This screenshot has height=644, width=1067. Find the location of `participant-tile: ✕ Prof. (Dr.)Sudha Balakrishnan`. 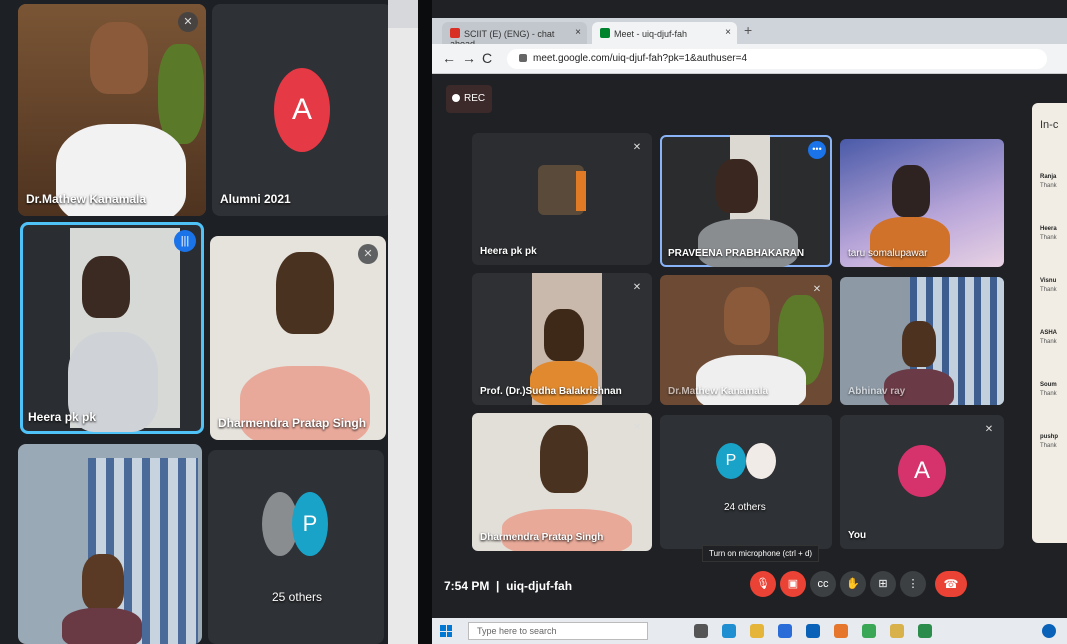

participant-tile: ✕ Prof. (Dr.)Sudha Balakrishnan is located at coordinates (562, 339).